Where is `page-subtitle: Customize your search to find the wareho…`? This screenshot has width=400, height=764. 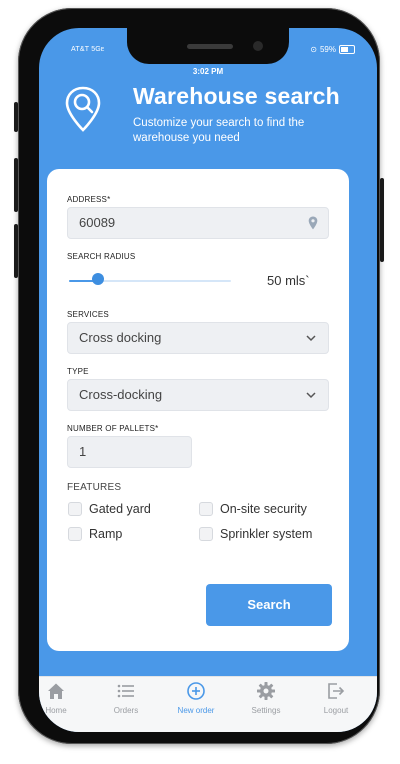 page-subtitle: Customize your search to find the wareho… is located at coordinates (219, 130).